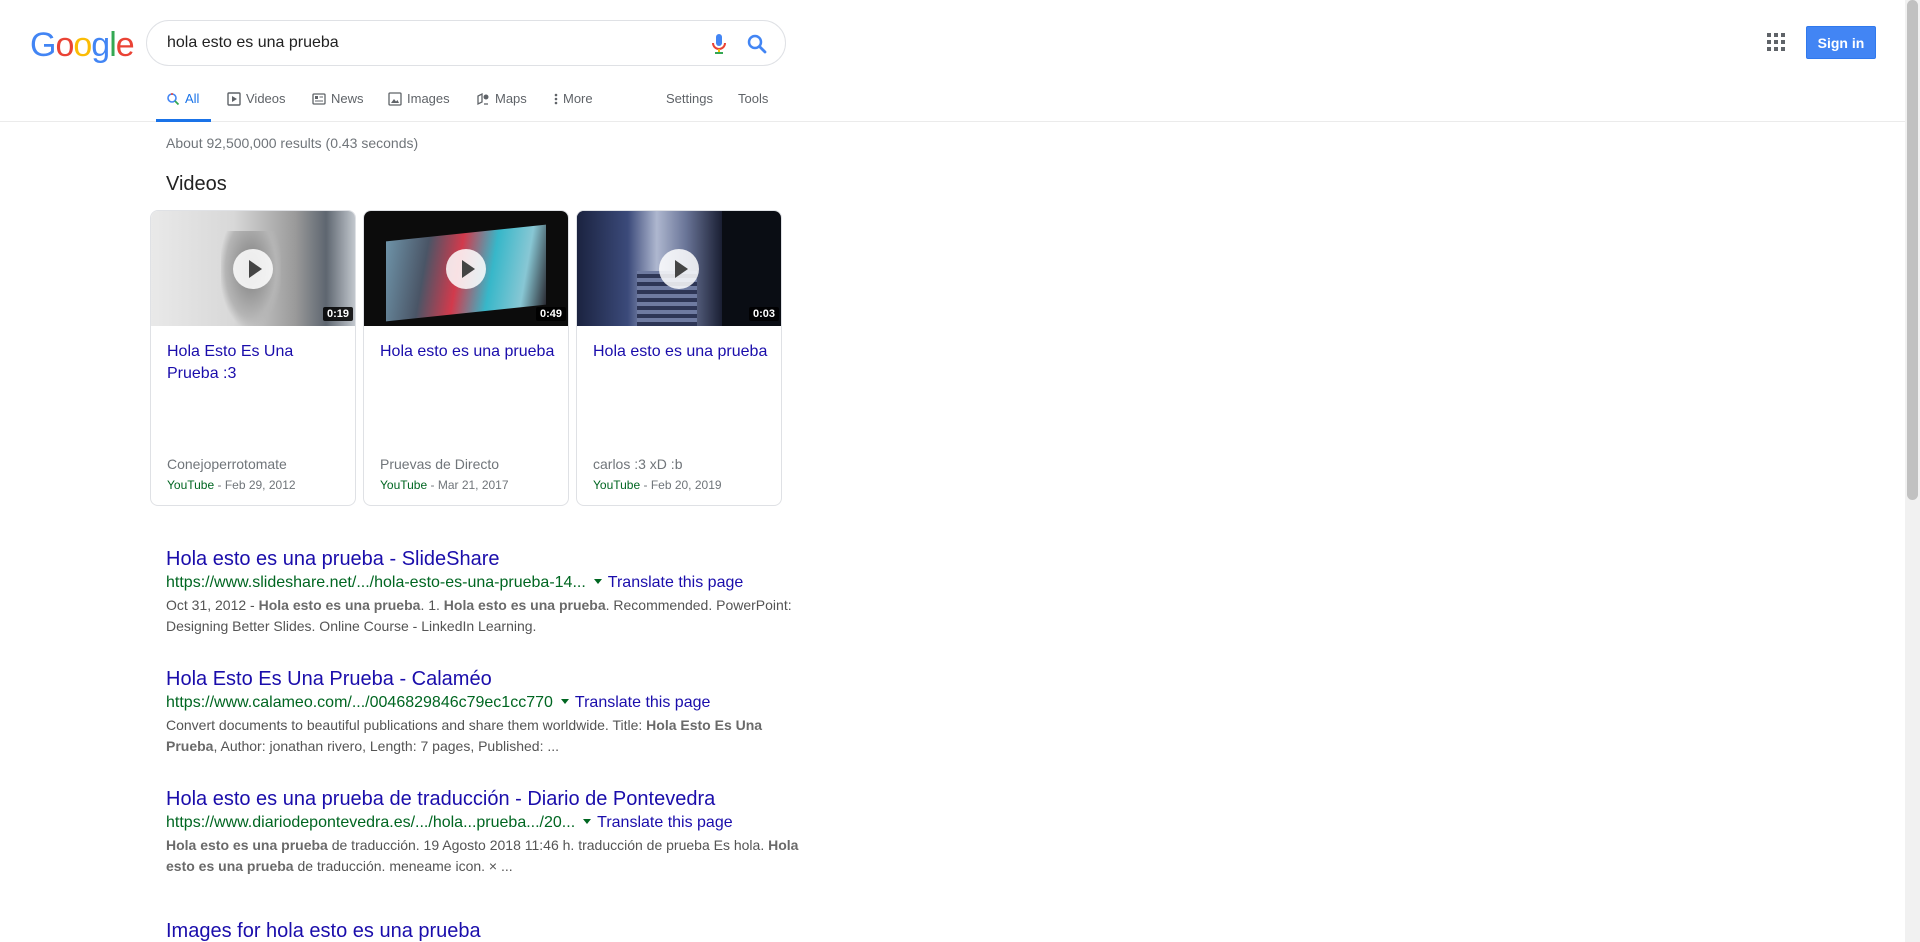 Image resolution: width=1920 pixels, height=942 pixels. I want to click on tab-images: Images, so click(419, 103).